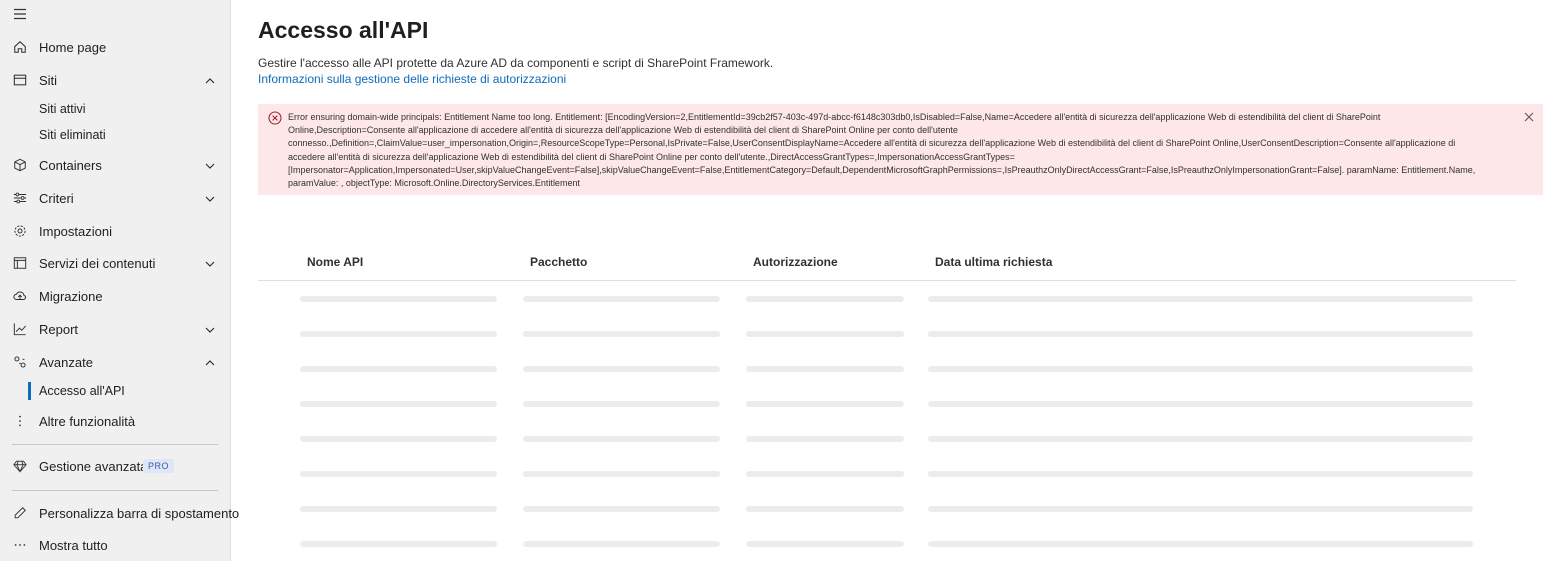  Describe the element at coordinates (115, 136) in the screenshot. I see `nav-siti-eliminati: Siti eliminati` at that location.